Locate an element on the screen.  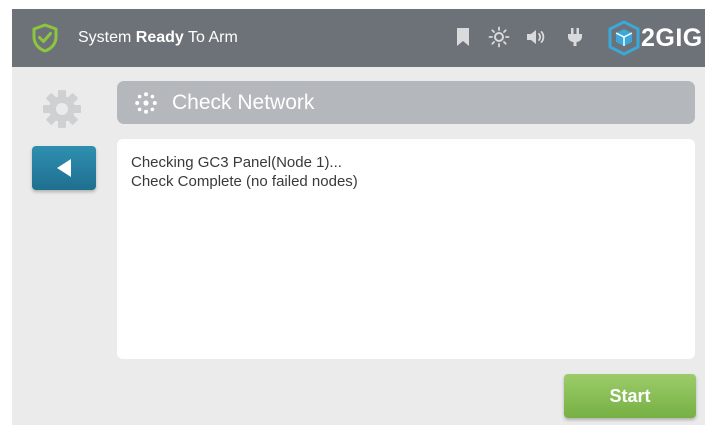
shield-check-icon is located at coordinates (45, 38).